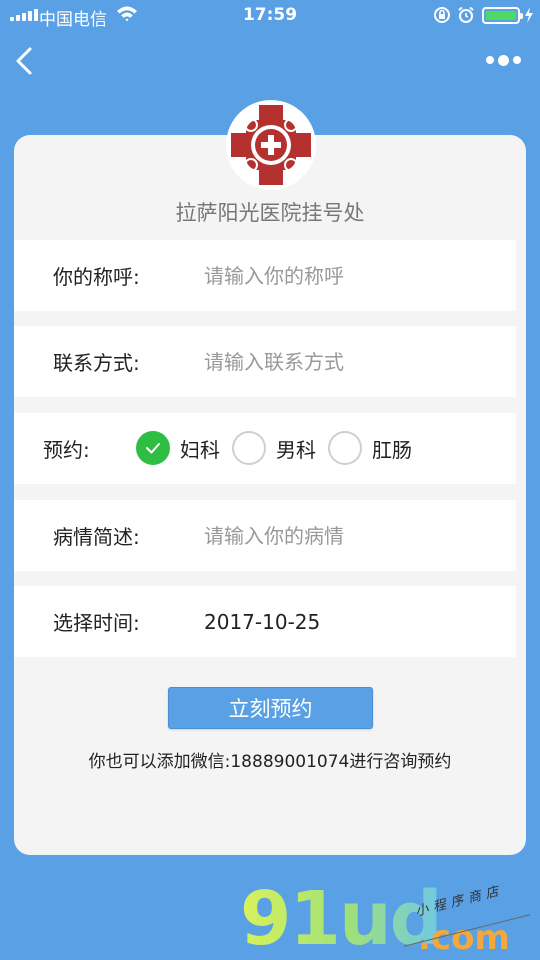 The height and width of the screenshot is (960, 540). I want to click on time-row: 选择时间: 2017-10-25, so click(265, 621).